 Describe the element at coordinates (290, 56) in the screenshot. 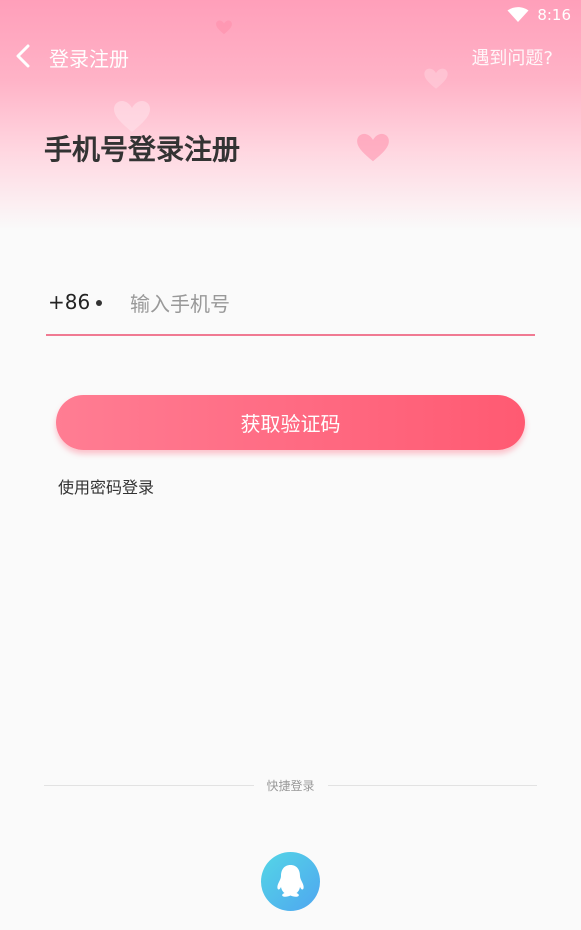

I see `nav-bar: 登录注册 遇到问题?` at that location.